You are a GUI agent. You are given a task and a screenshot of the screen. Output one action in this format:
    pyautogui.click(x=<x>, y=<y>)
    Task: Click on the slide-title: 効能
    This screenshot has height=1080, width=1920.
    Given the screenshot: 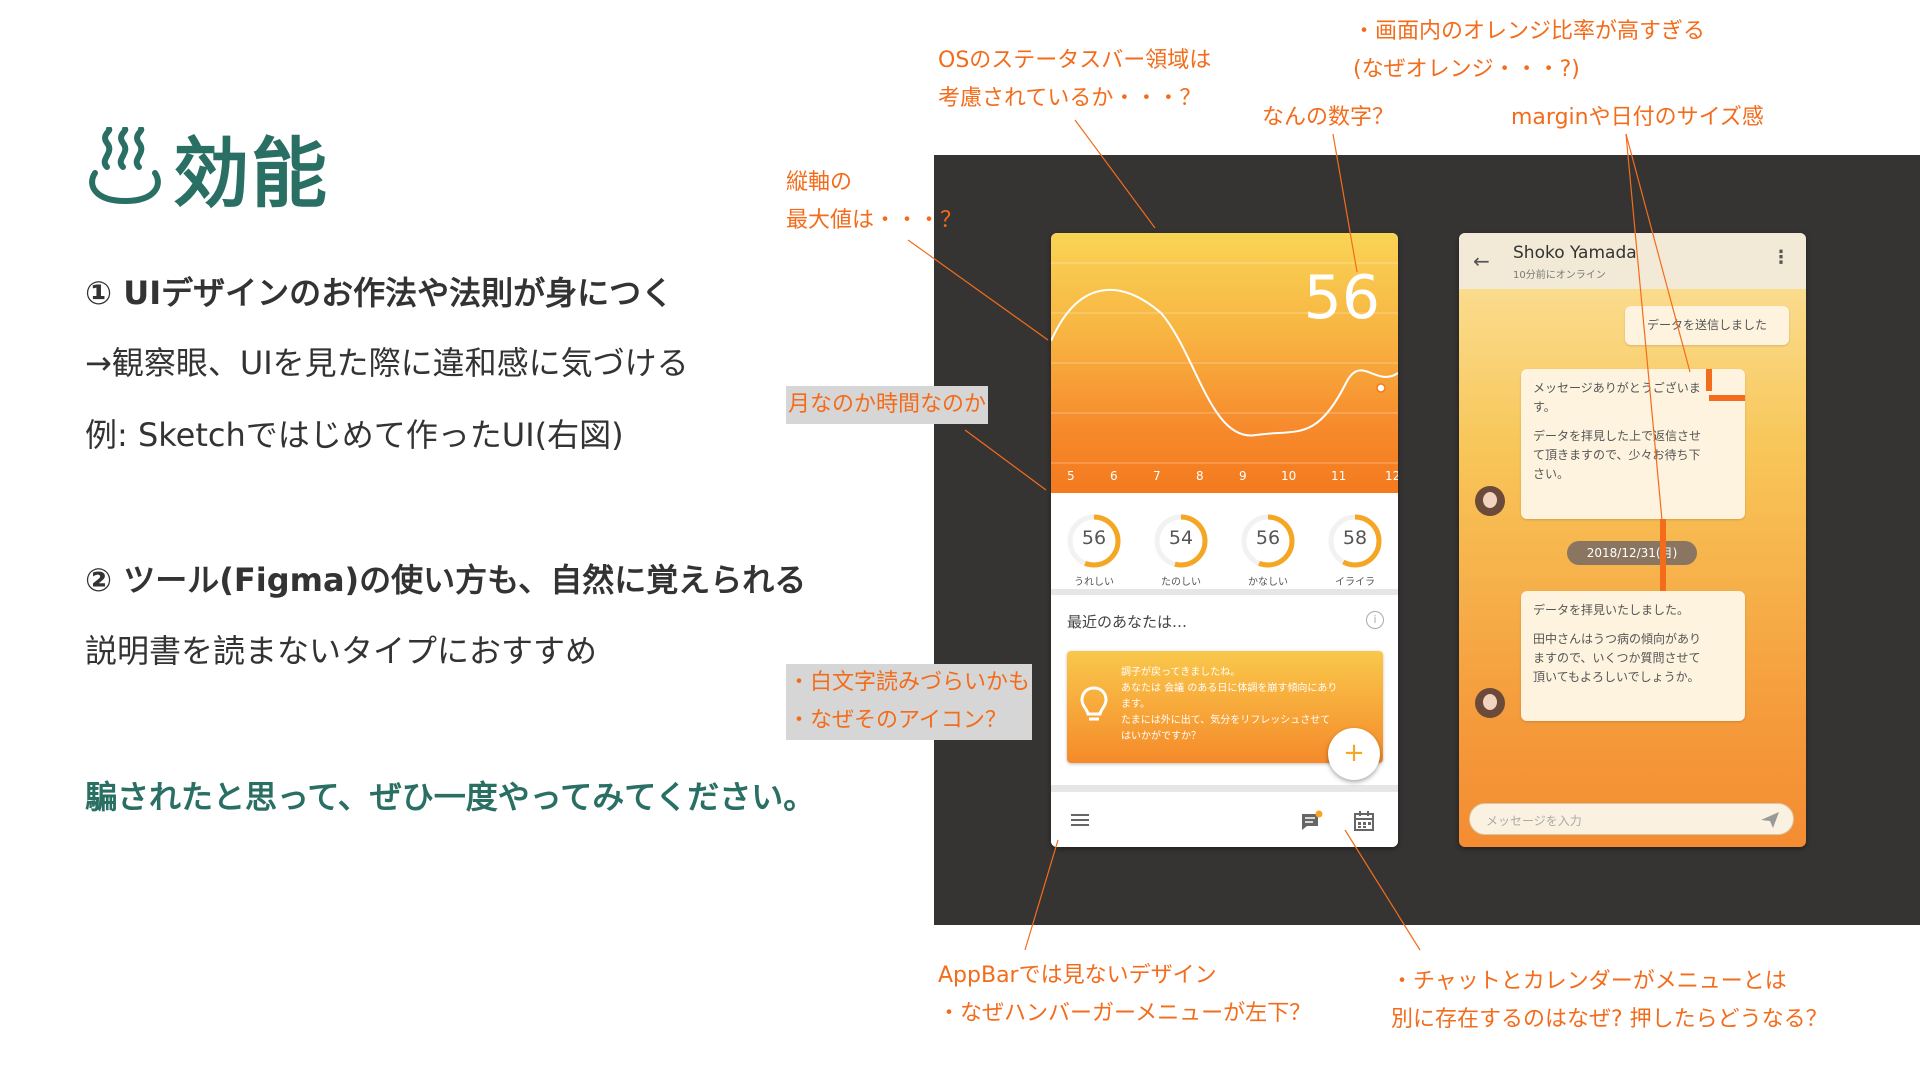 What is the action you would take?
    pyautogui.click(x=207, y=167)
    